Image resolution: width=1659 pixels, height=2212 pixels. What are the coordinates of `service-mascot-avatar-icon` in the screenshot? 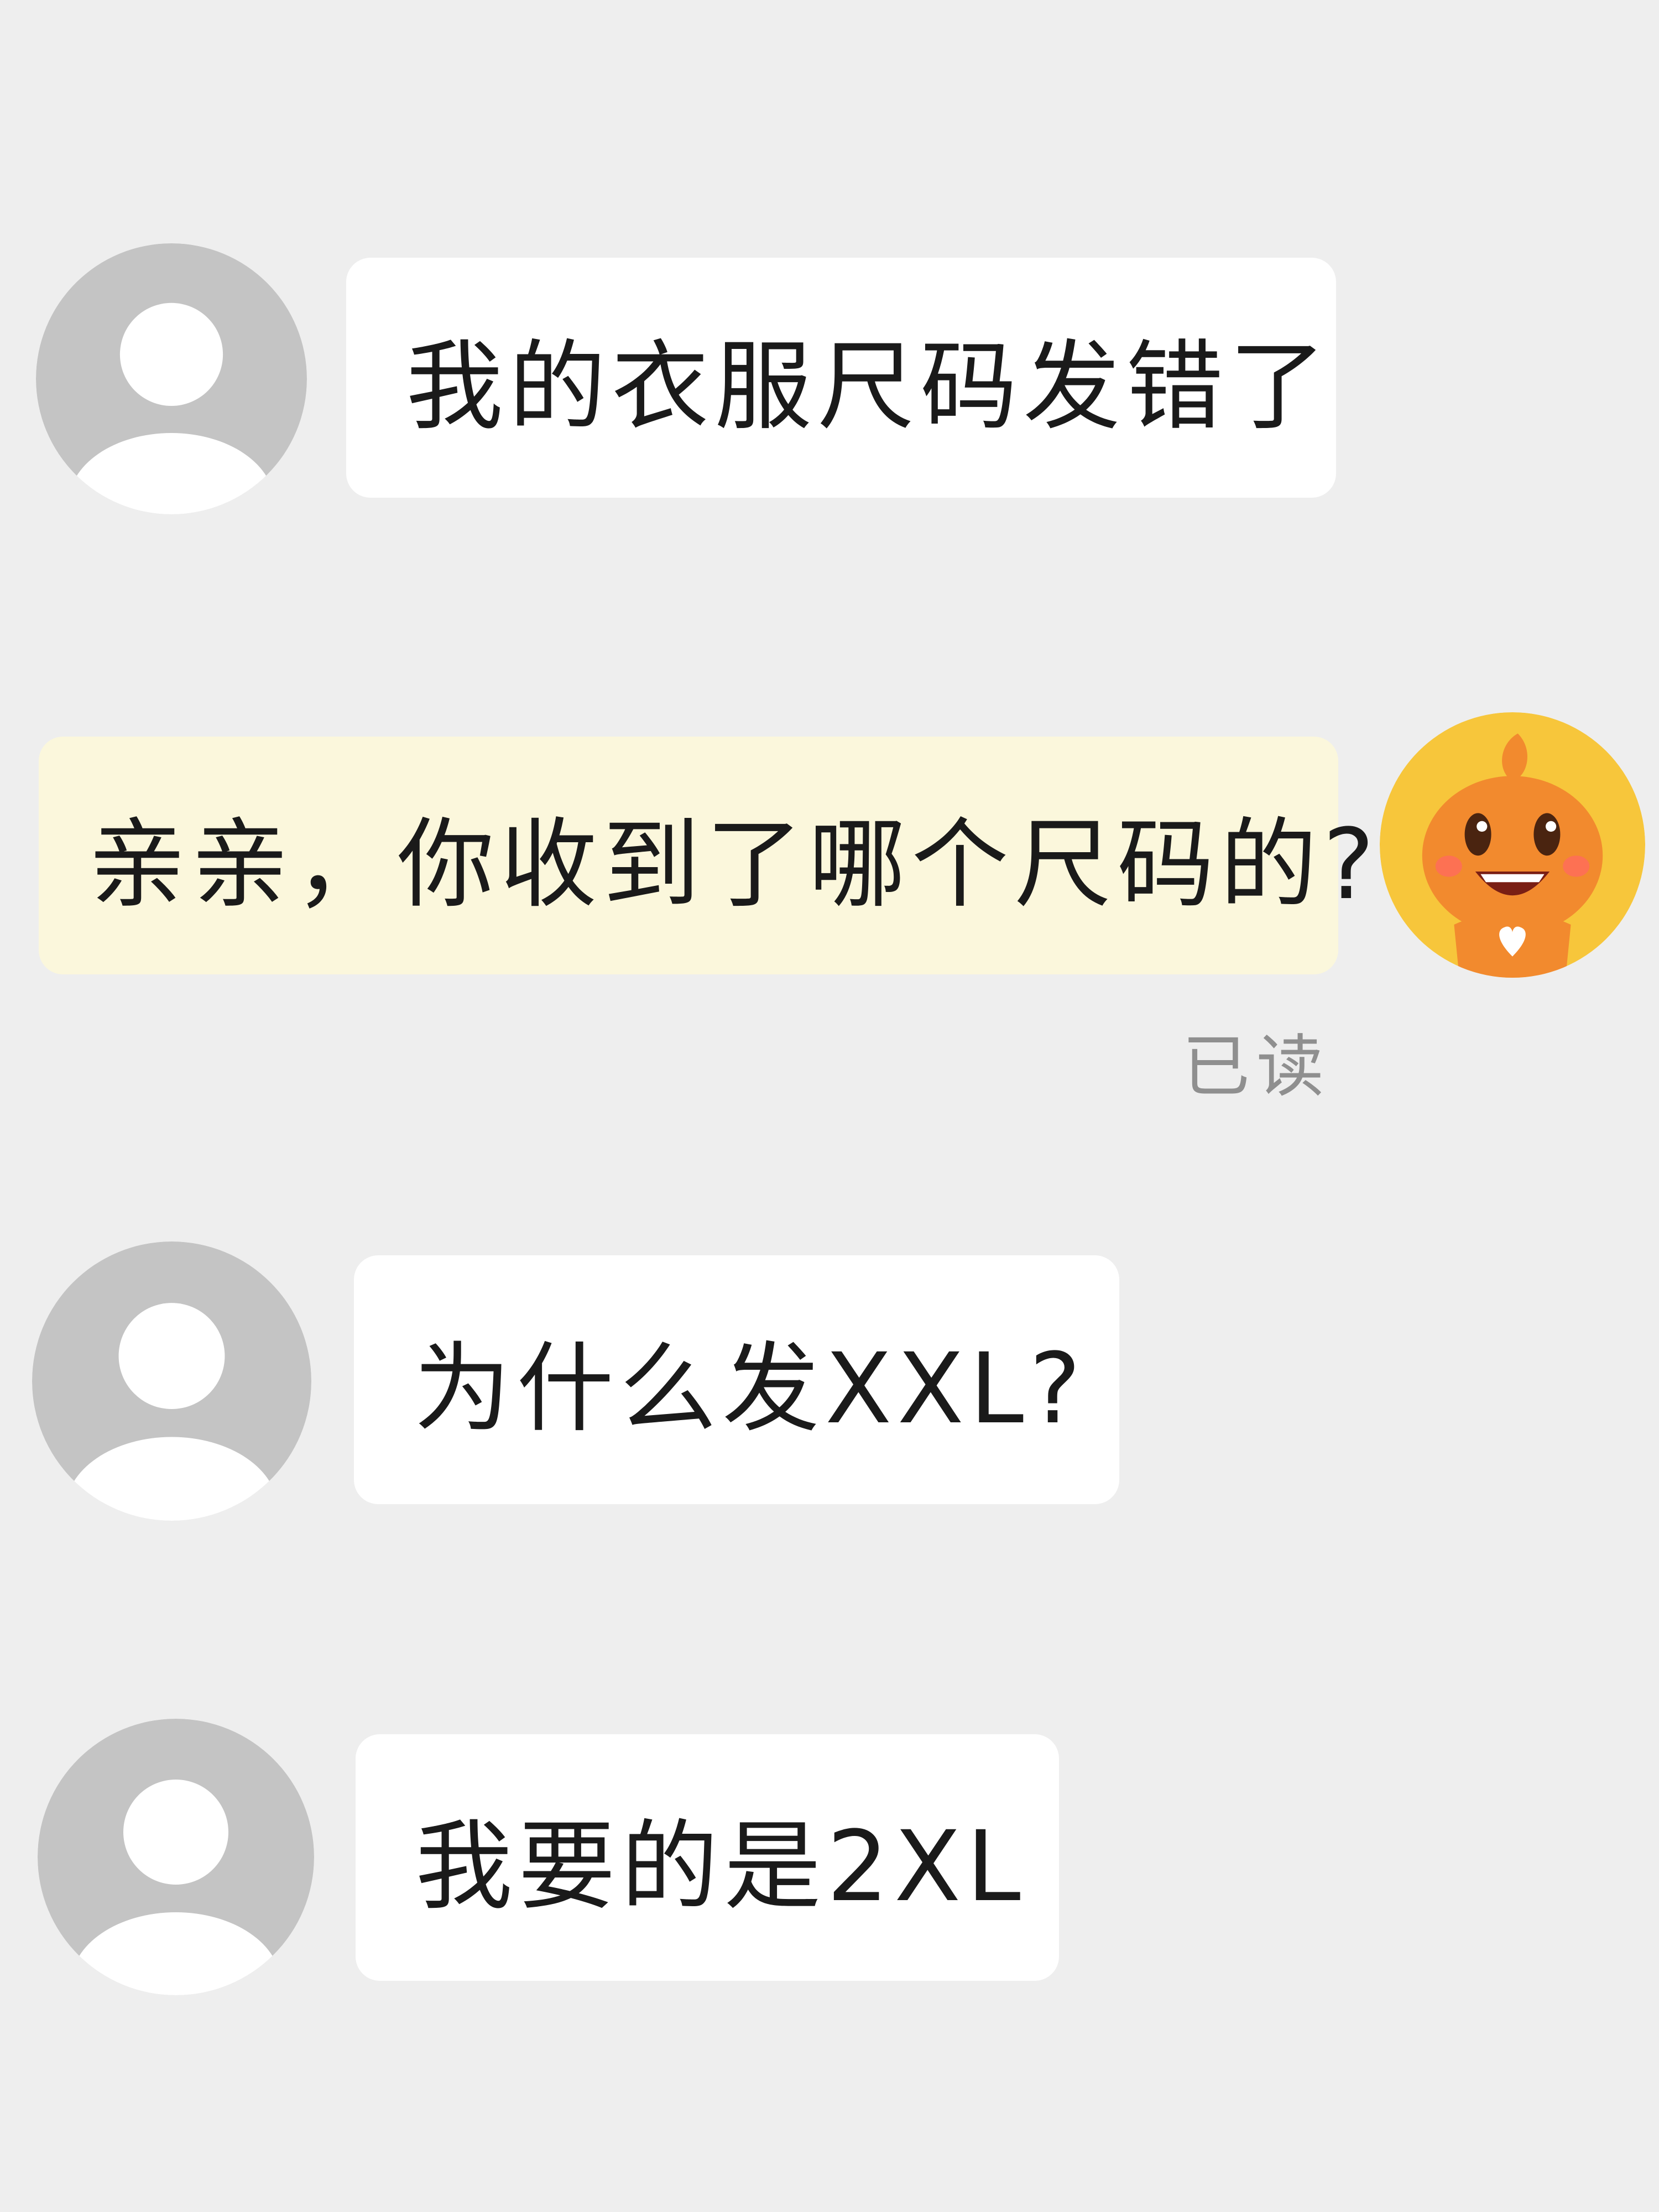 It's located at (1513, 845).